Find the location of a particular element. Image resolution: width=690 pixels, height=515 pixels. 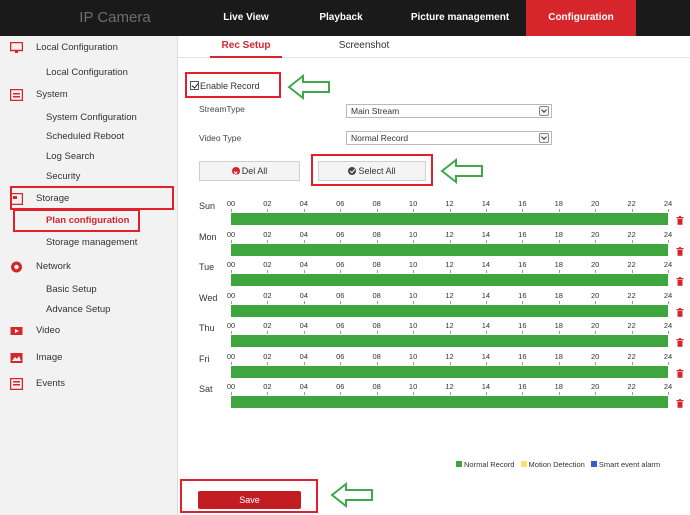

del-all-label: Del All is located at coordinates (254, 171).